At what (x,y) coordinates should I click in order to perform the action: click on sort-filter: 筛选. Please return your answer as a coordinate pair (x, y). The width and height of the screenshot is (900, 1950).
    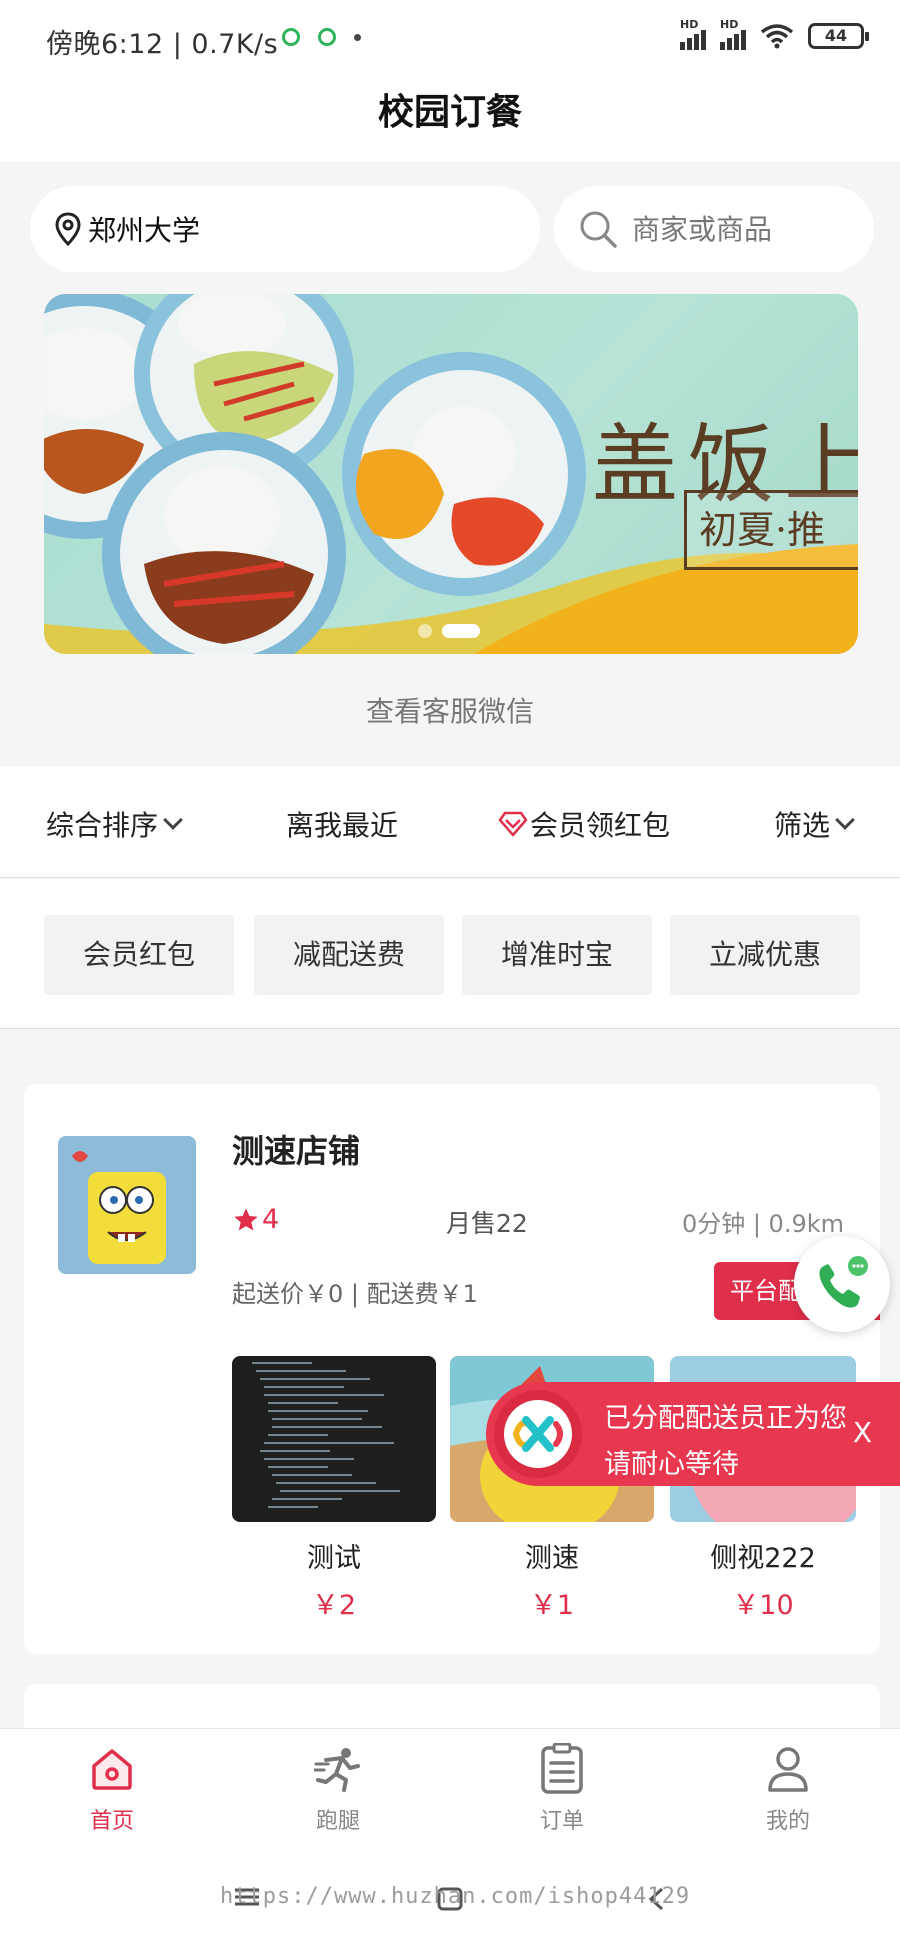
    Looking at the image, I should click on (814, 824).